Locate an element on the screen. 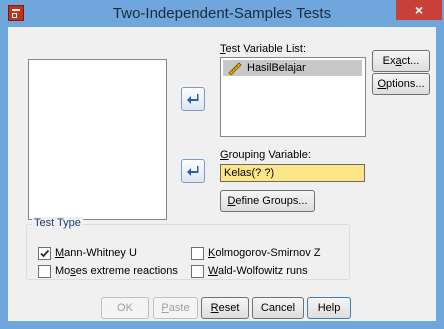  help-button: Help is located at coordinates (329, 308).